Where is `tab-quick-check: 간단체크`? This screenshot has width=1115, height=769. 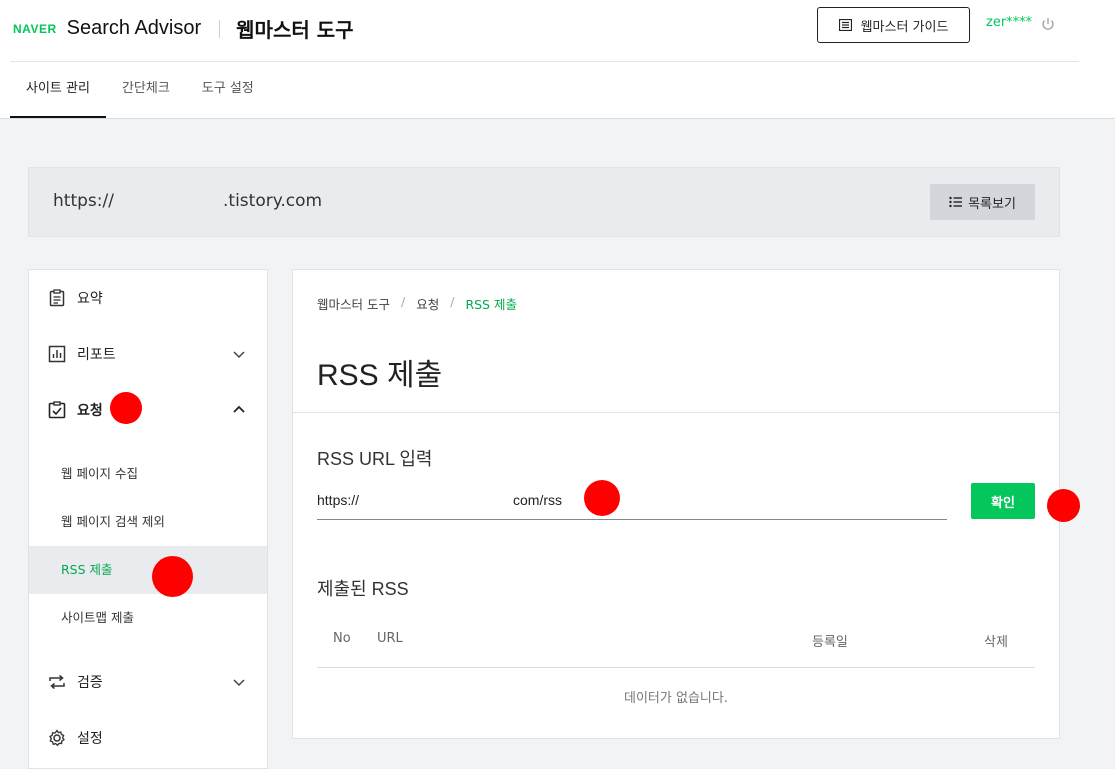 tab-quick-check: 간단체크 is located at coordinates (146, 90).